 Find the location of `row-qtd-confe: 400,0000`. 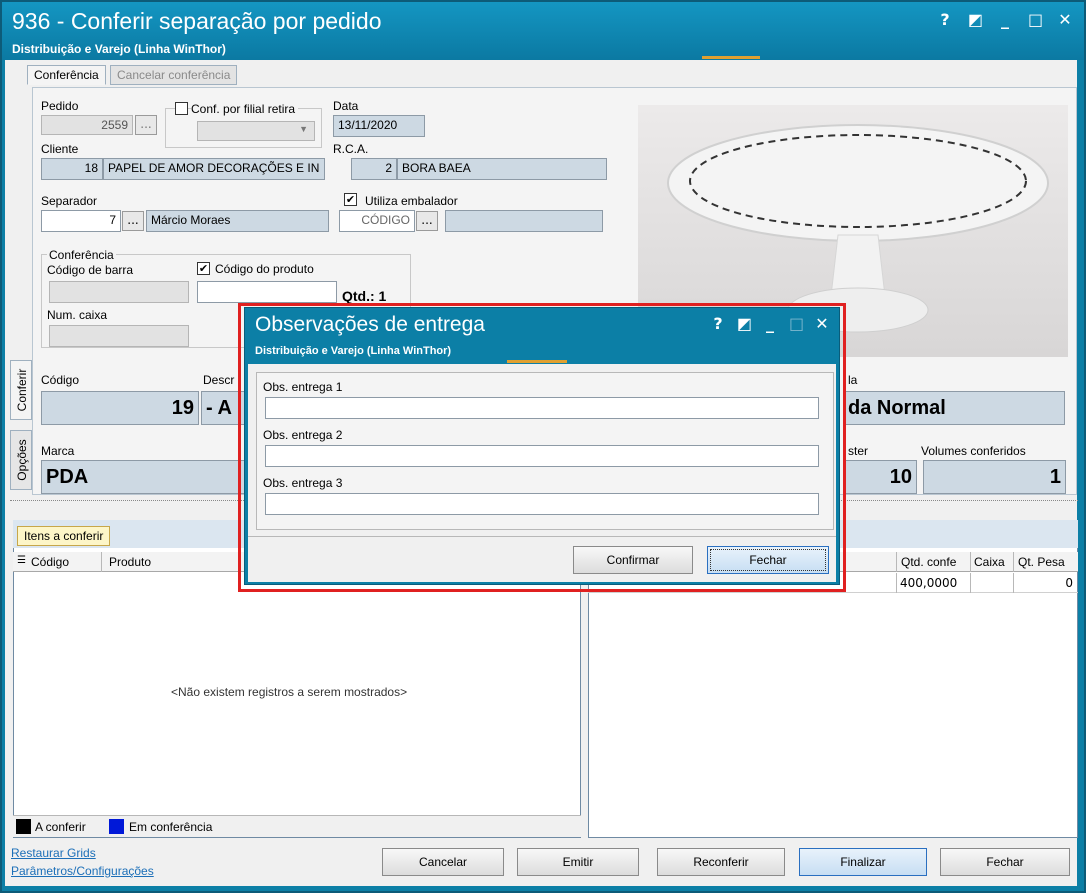

row-qtd-confe: 400,0000 is located at coordinates (929, 583).